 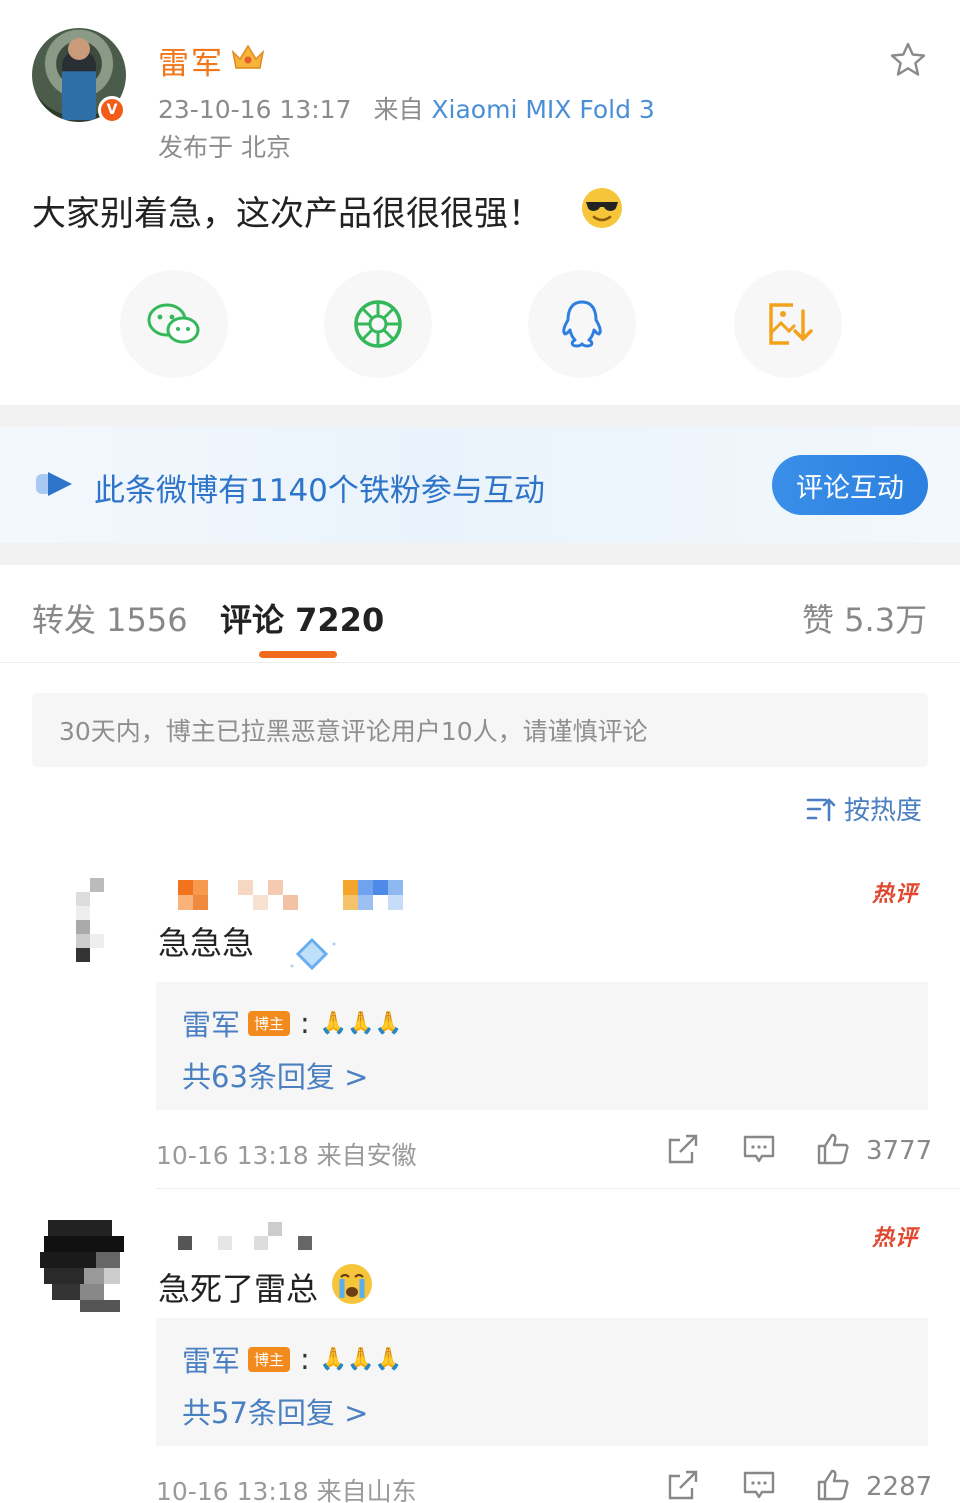 What do you see at coordinates (286, 1155) in the screenshot?
I see `comment-time: 10-16 13:18 来自安徽` at bounding box center [286, 1155].